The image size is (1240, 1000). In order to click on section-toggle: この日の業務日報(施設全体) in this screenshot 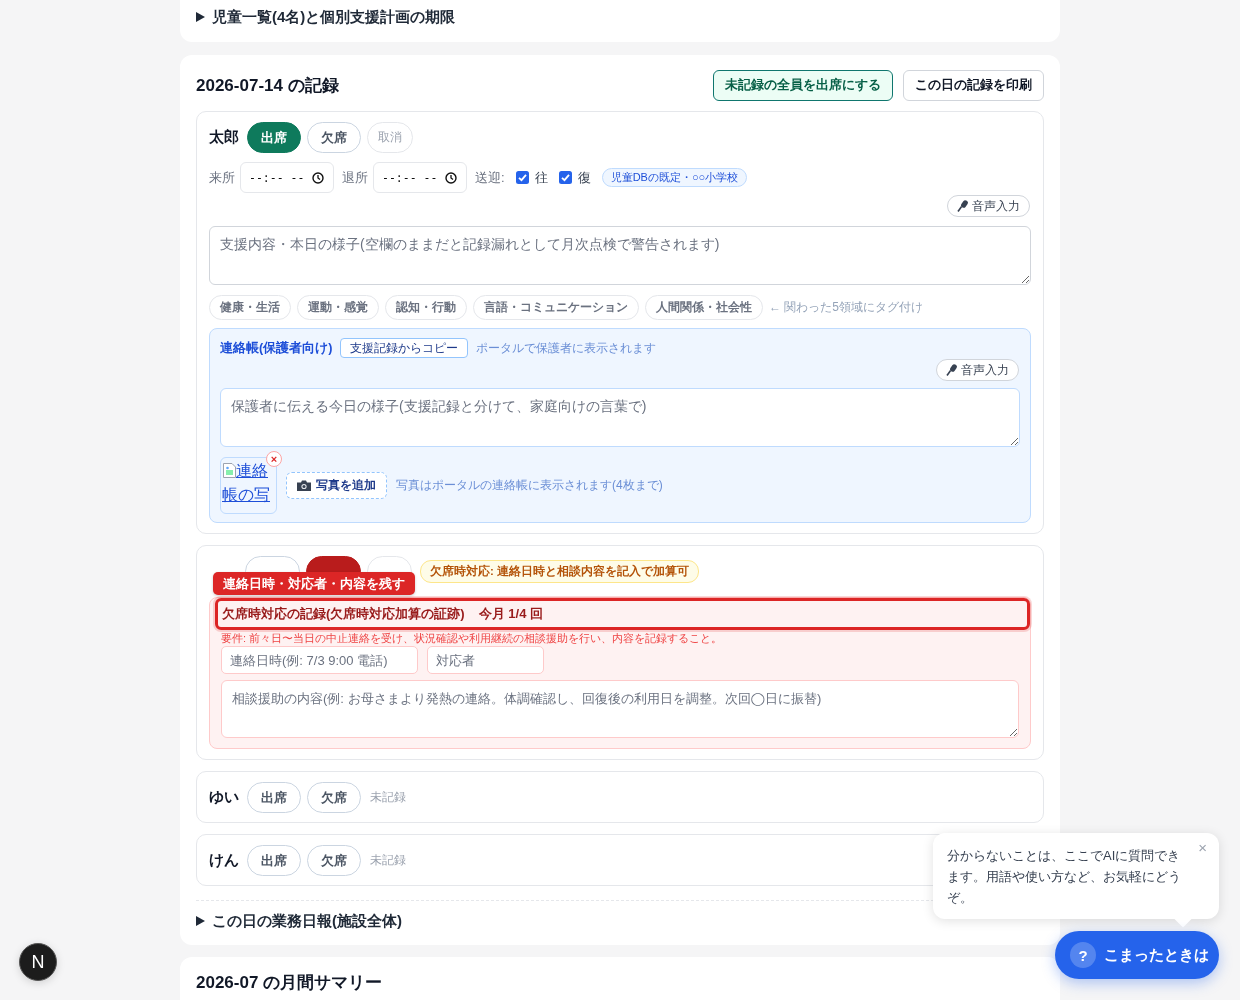, I will do `click(299, 921)`.